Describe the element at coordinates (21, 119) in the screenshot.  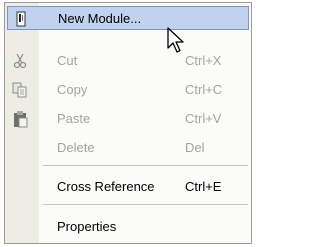
I see `clipboard-icon` at that location.